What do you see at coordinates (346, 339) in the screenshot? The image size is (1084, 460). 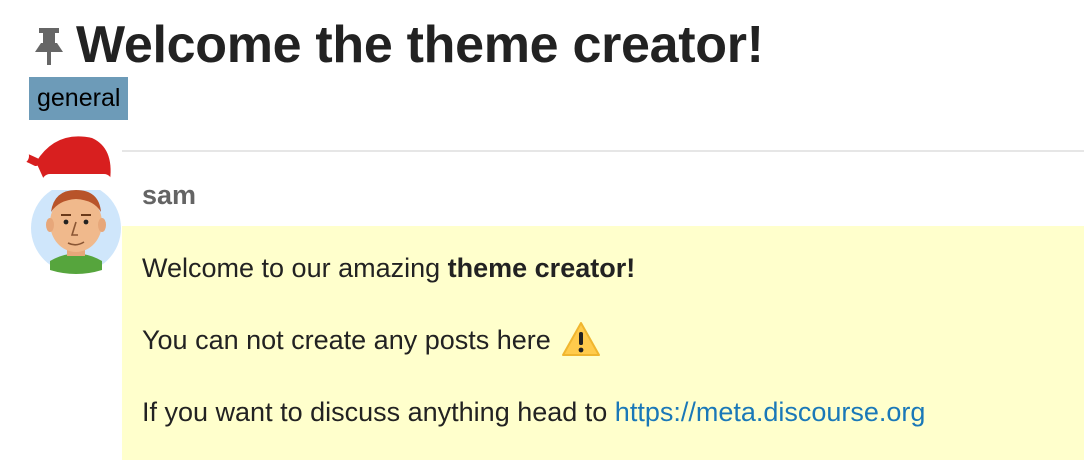 I see `post-text: You can not create any posts here` at bounding box center [346, 339].